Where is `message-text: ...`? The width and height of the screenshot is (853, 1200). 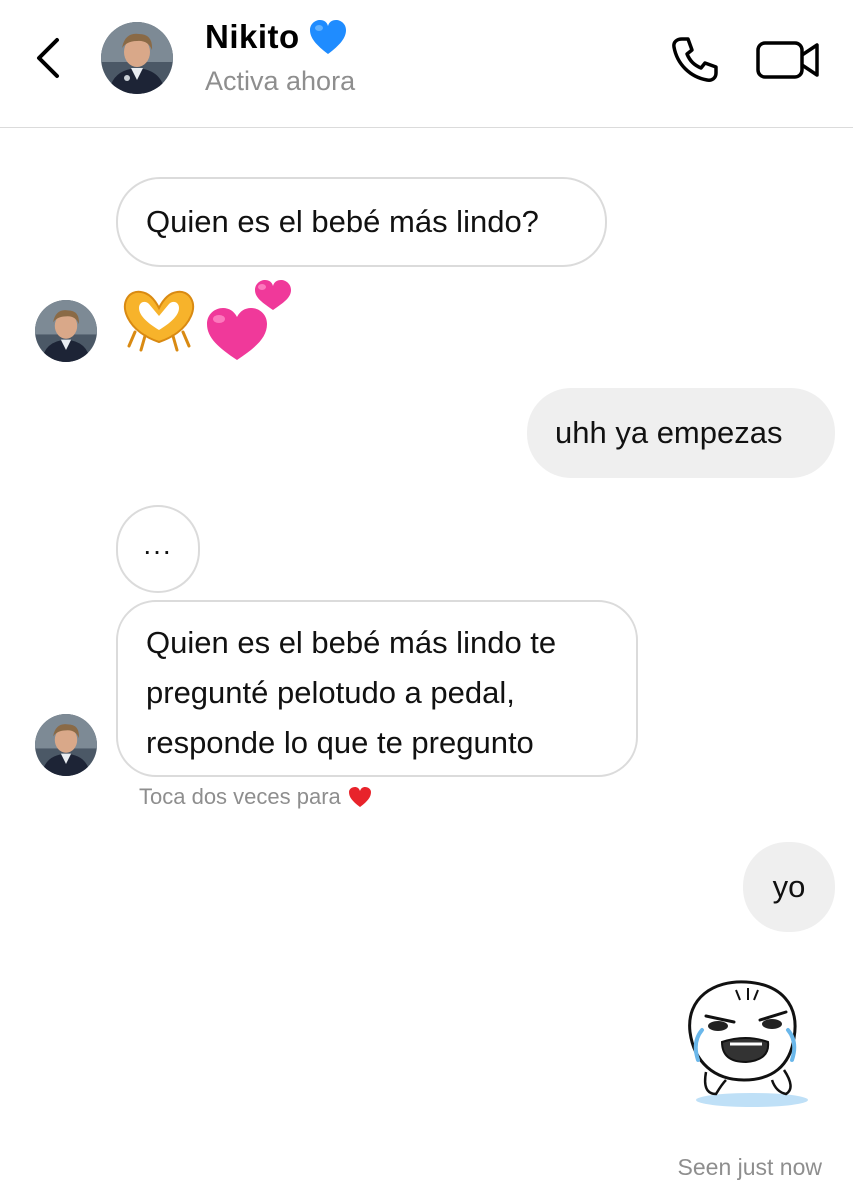
message-text: ... is located at coordinates (158, 544).